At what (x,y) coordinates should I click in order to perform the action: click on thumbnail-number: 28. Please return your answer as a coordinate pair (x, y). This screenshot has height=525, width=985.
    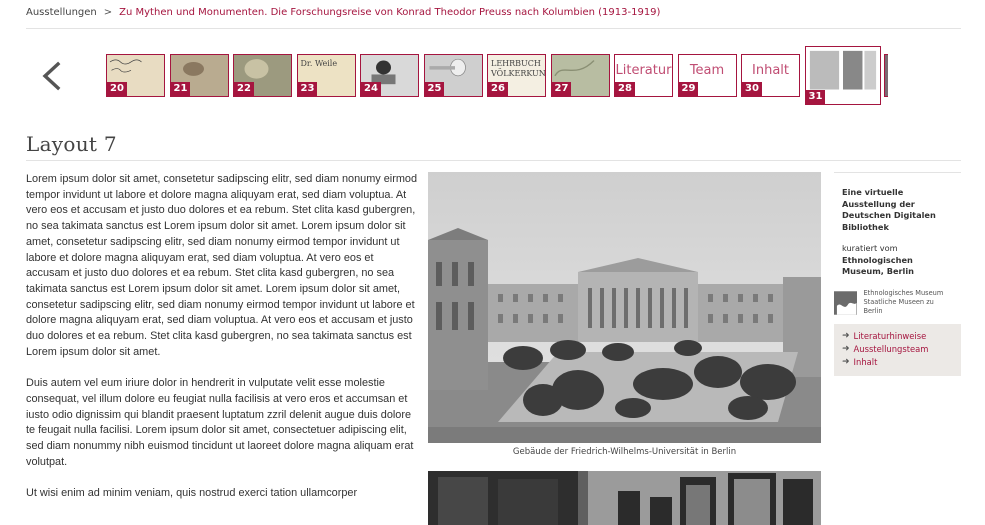
    Looking at the image, I should click on (625, 89).